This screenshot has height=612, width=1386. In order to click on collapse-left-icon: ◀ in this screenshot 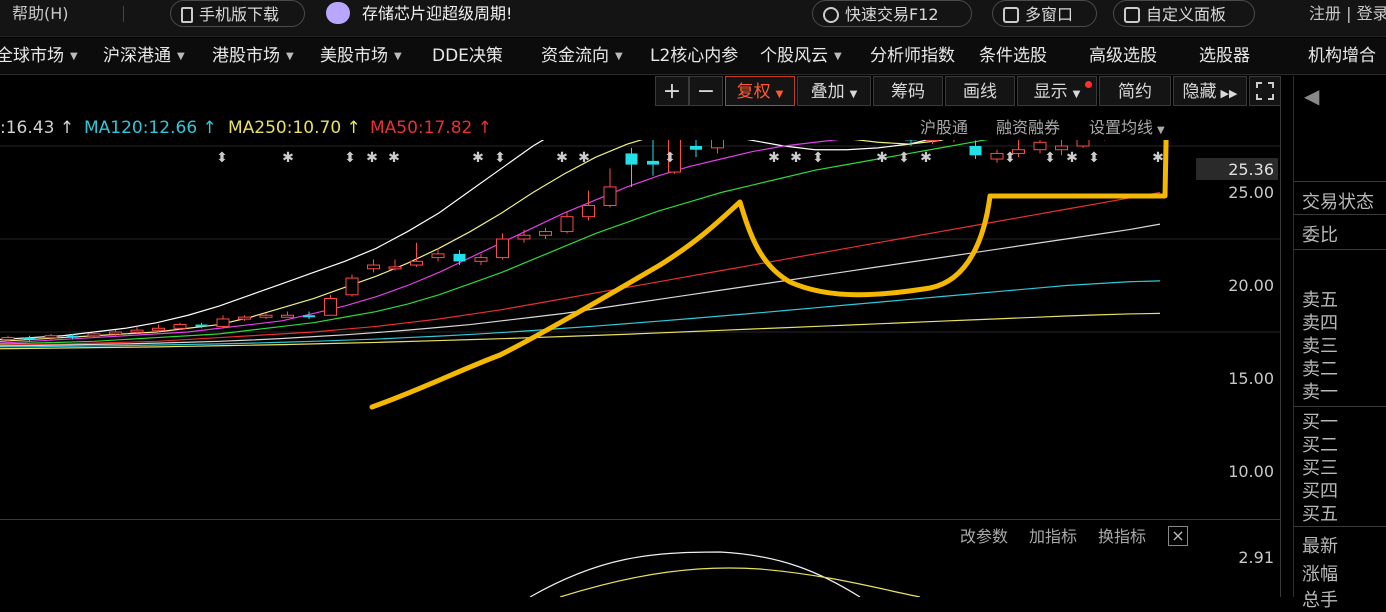, I will do `click(1311, 96)`.